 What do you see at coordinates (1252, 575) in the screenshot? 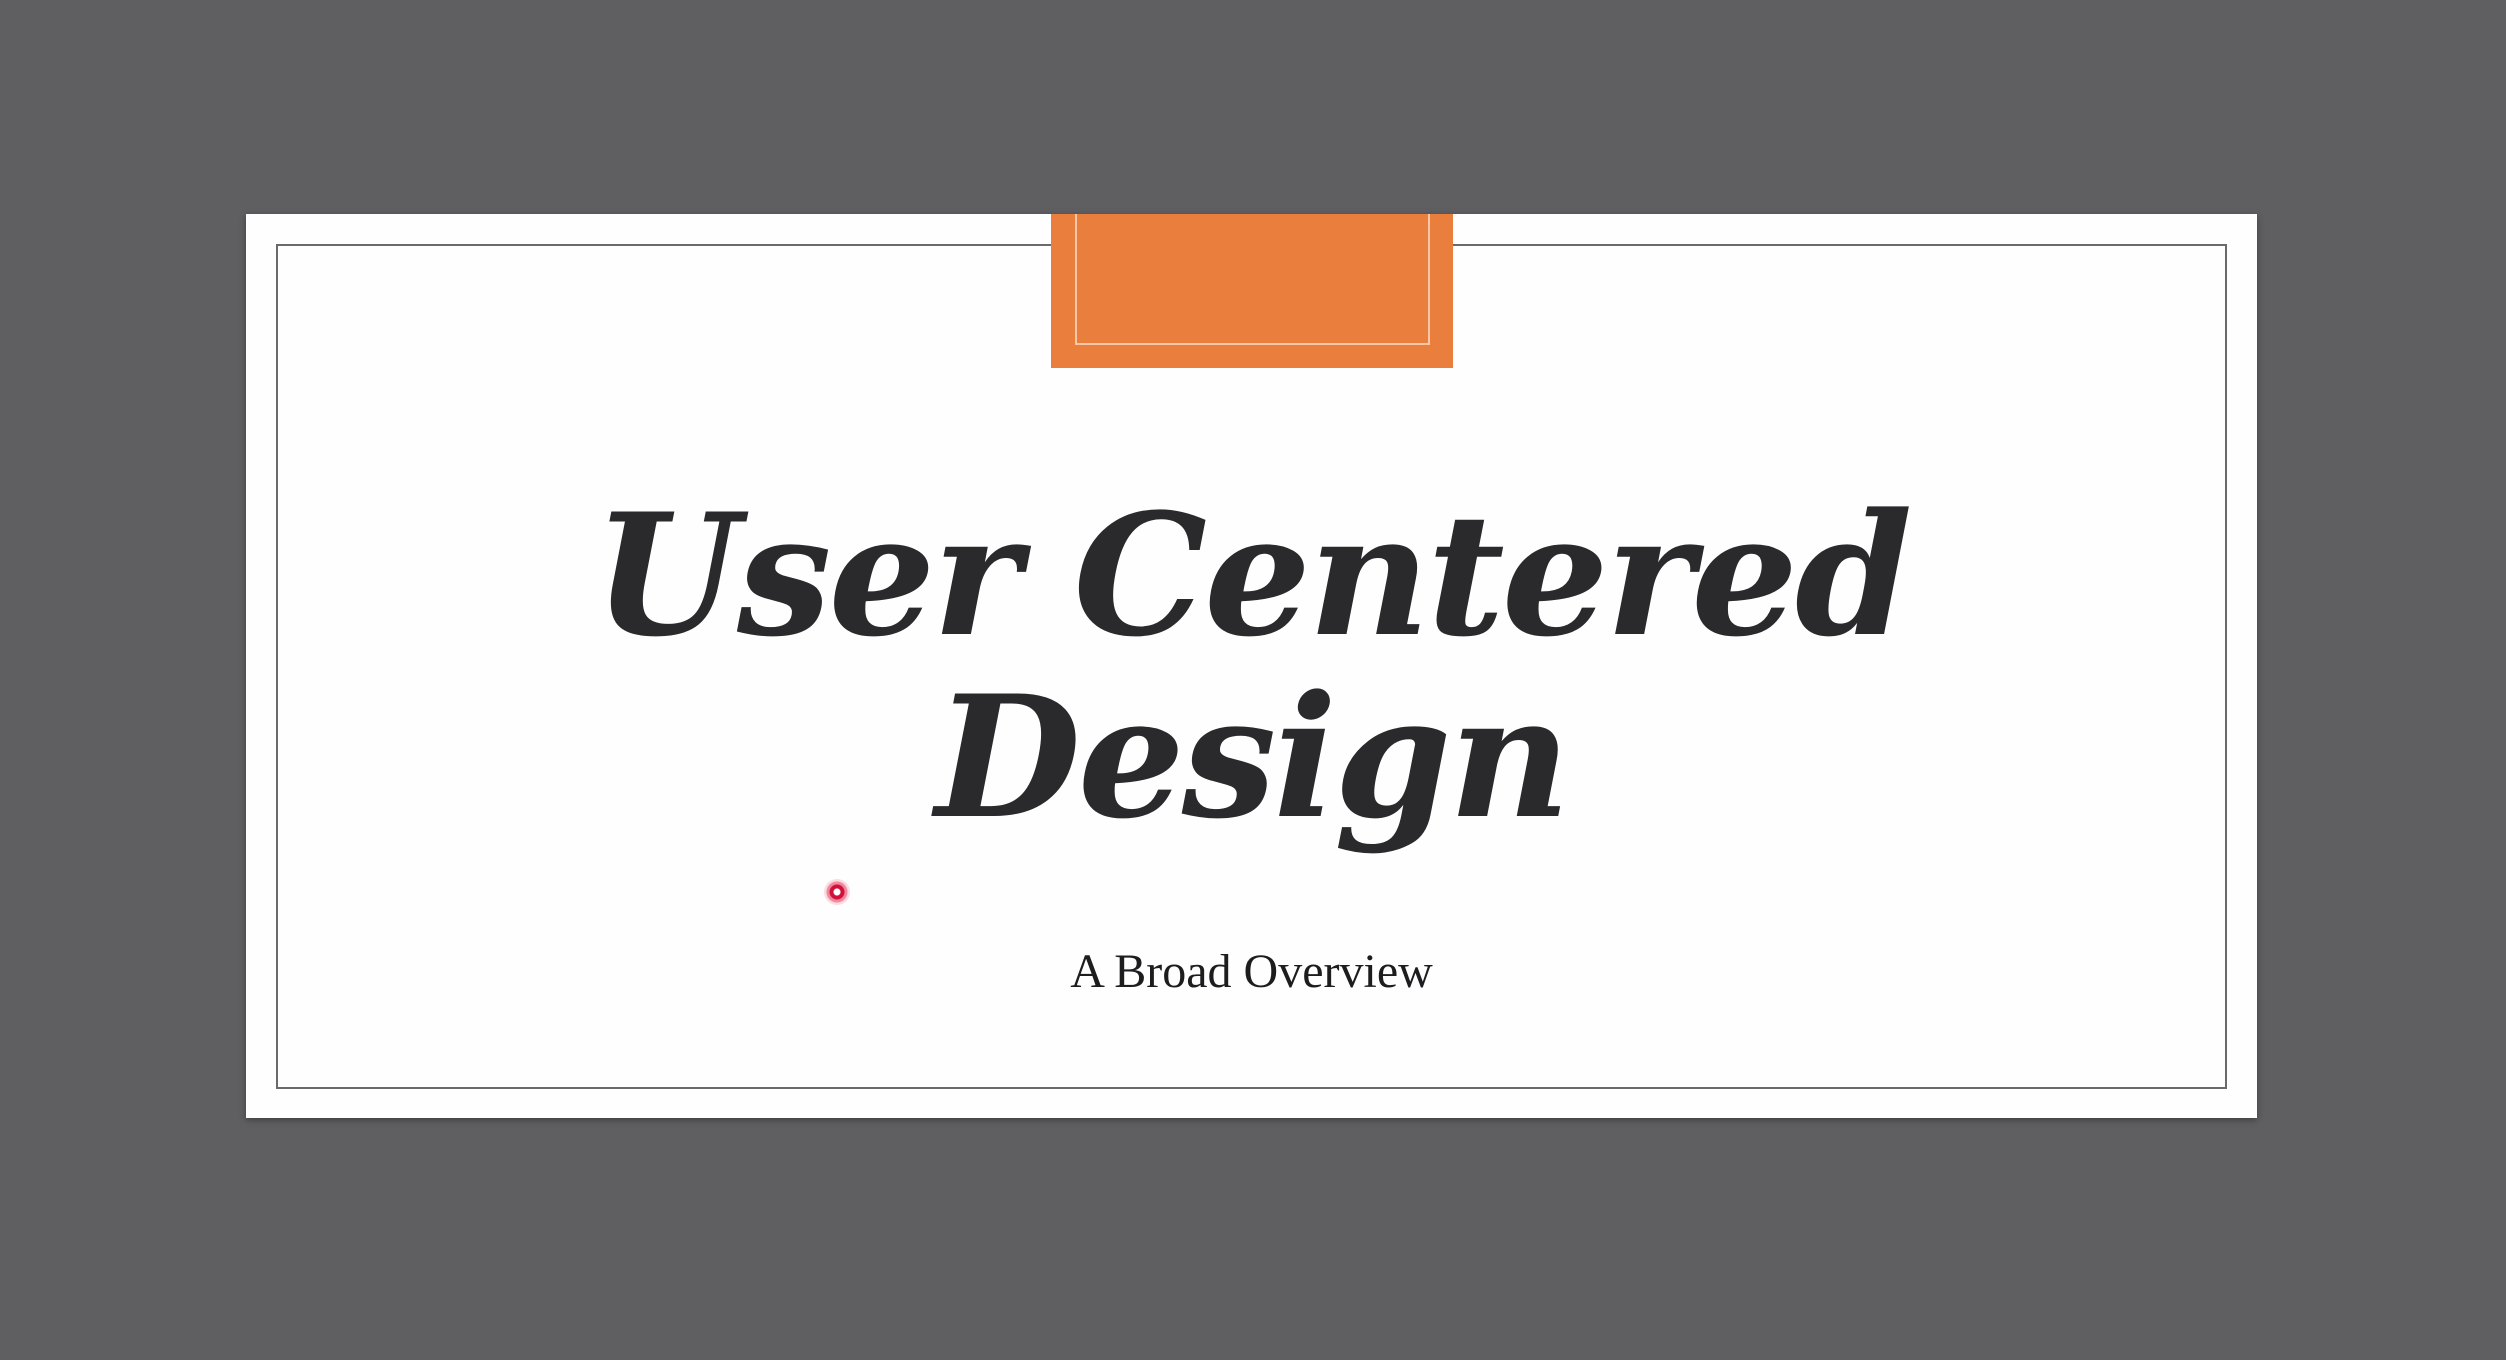
I see `slide-title-line-1: User Centered` at bounding box center [1252, 575].